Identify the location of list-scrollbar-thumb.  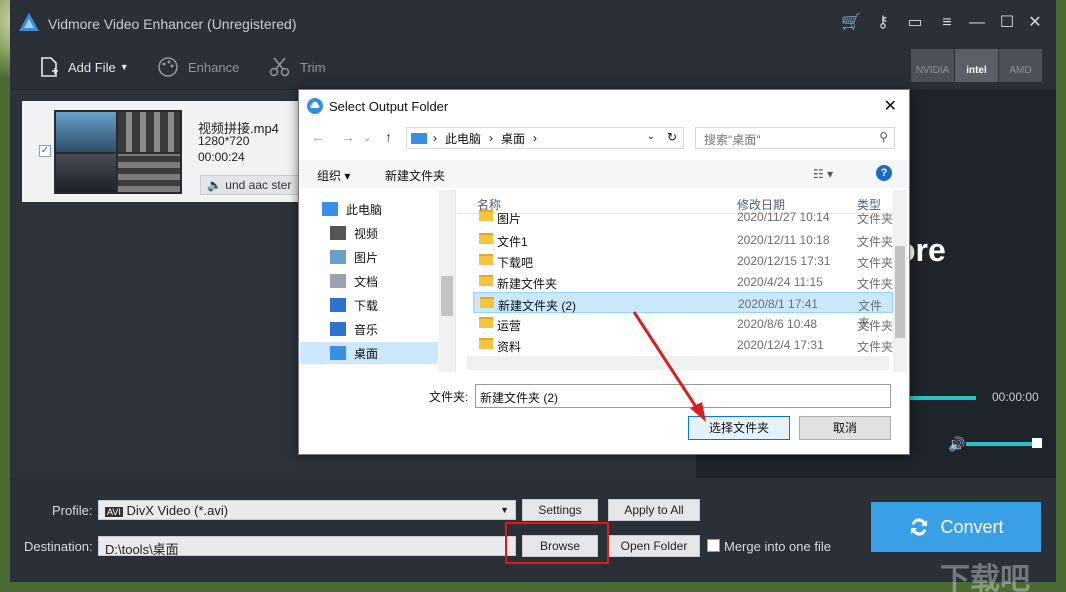
(900, 292).